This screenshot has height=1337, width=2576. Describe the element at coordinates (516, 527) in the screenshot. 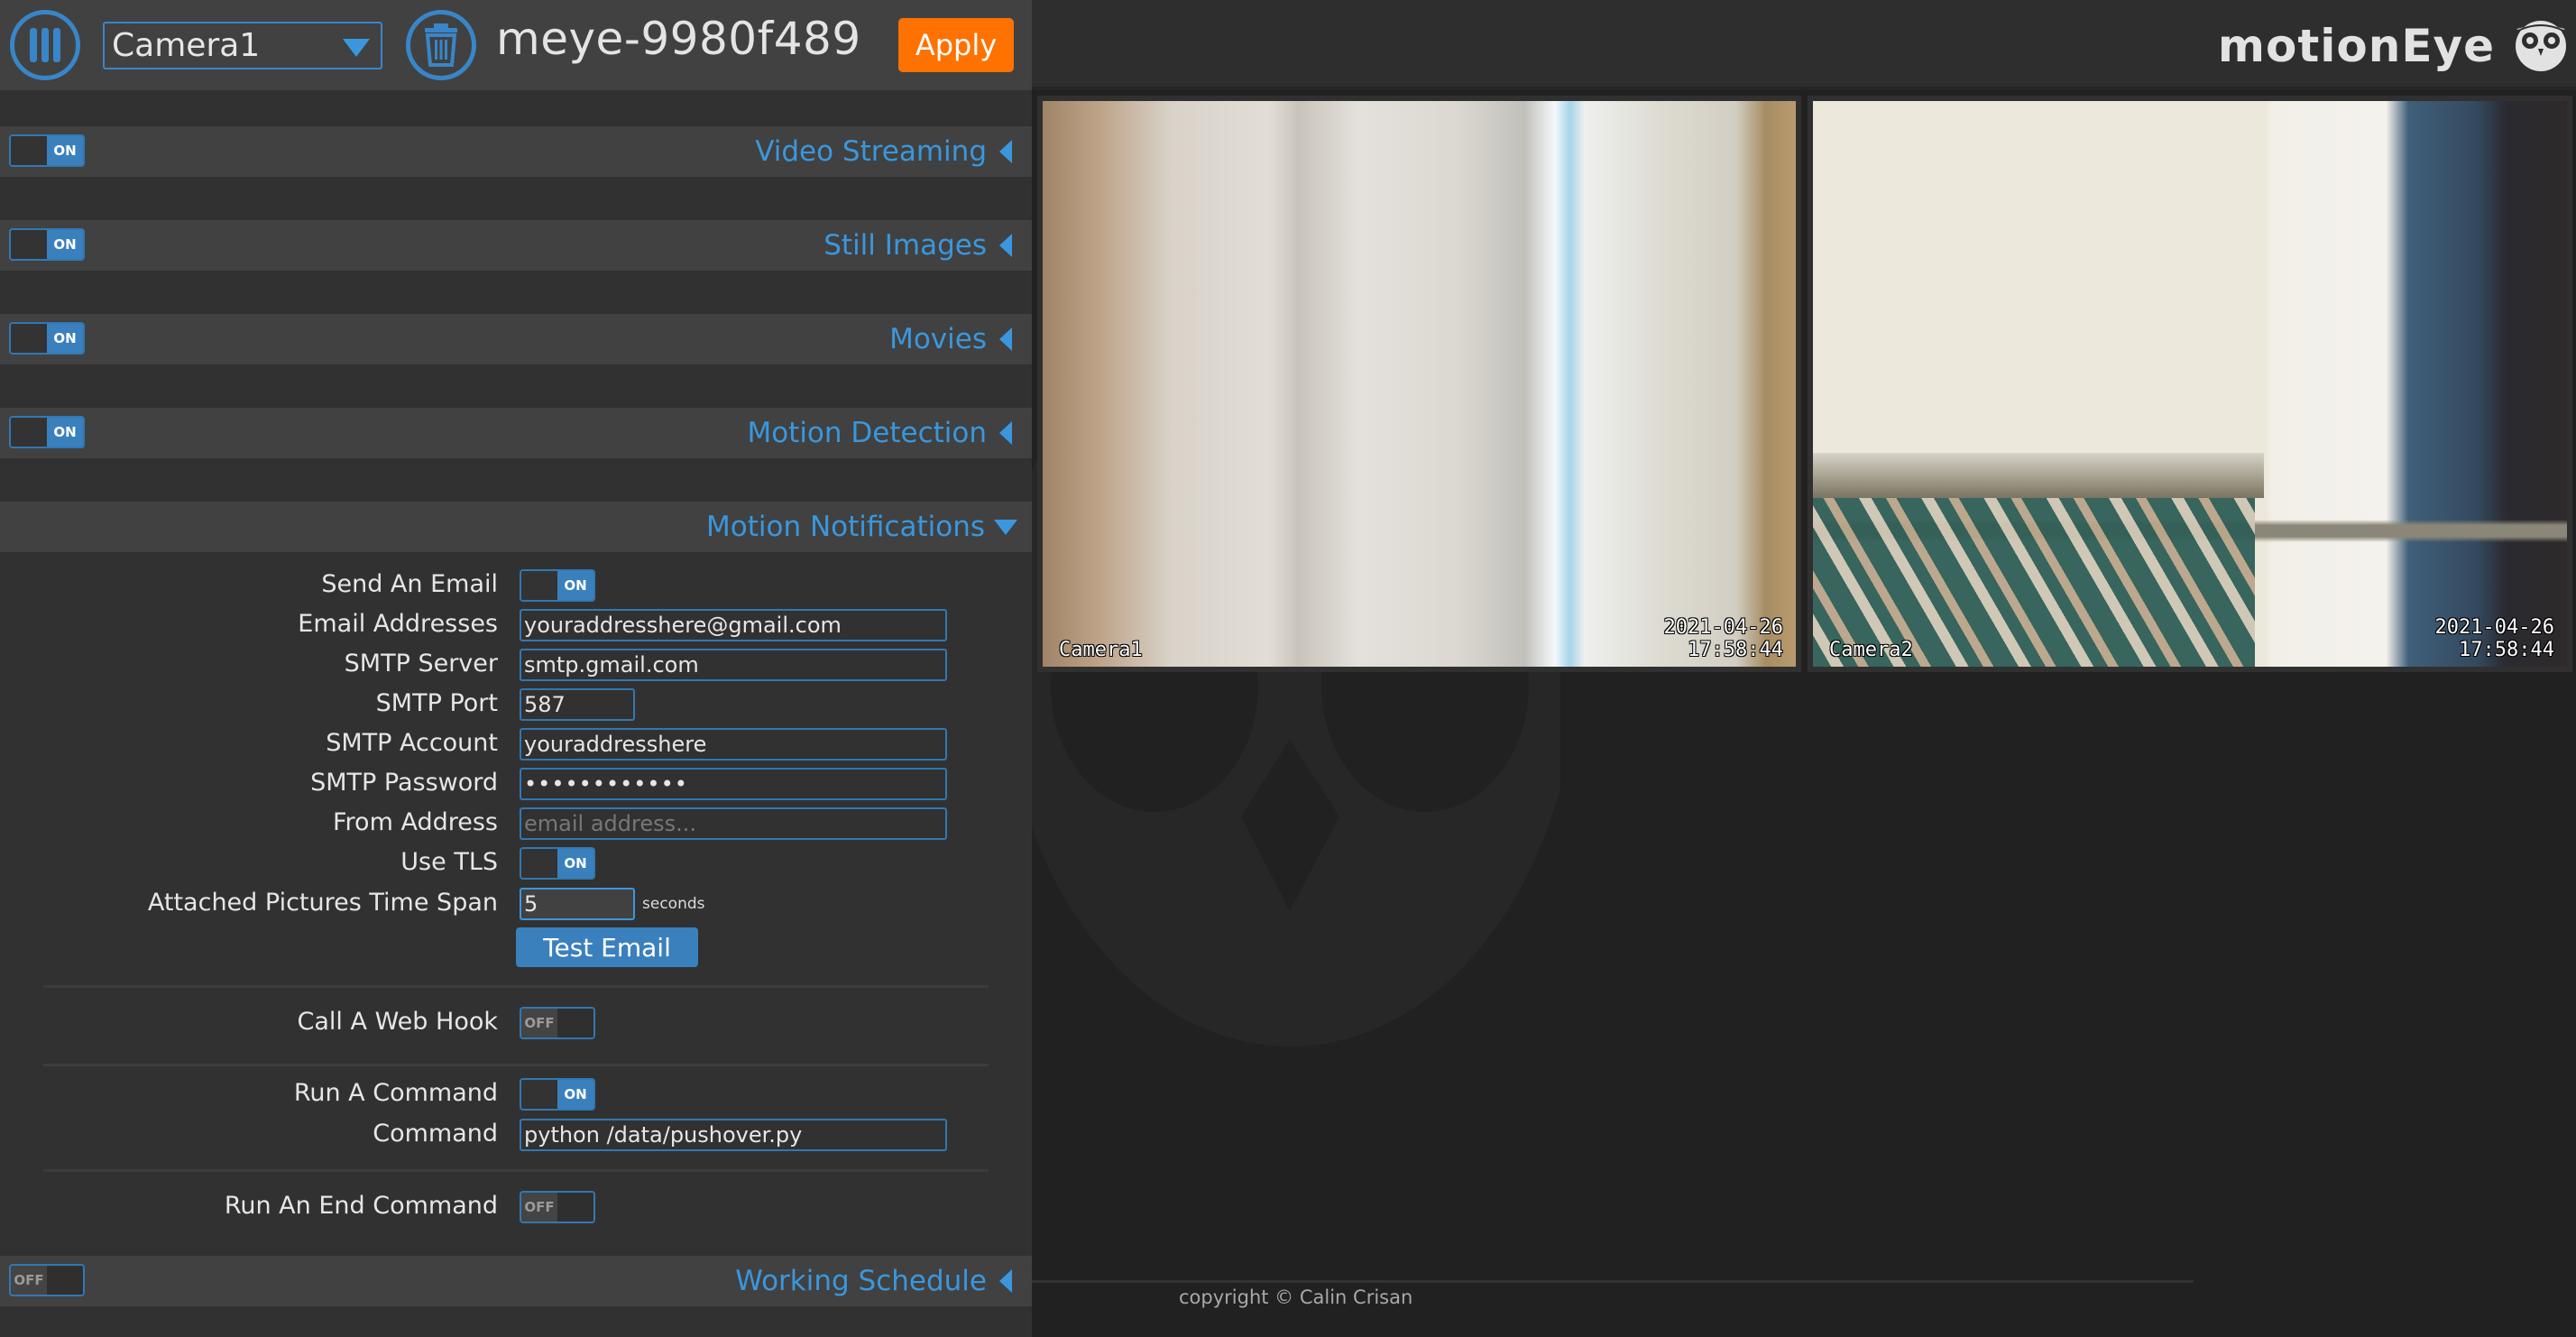

I see `section-motion-notifications: Motion Notifications` at that location.